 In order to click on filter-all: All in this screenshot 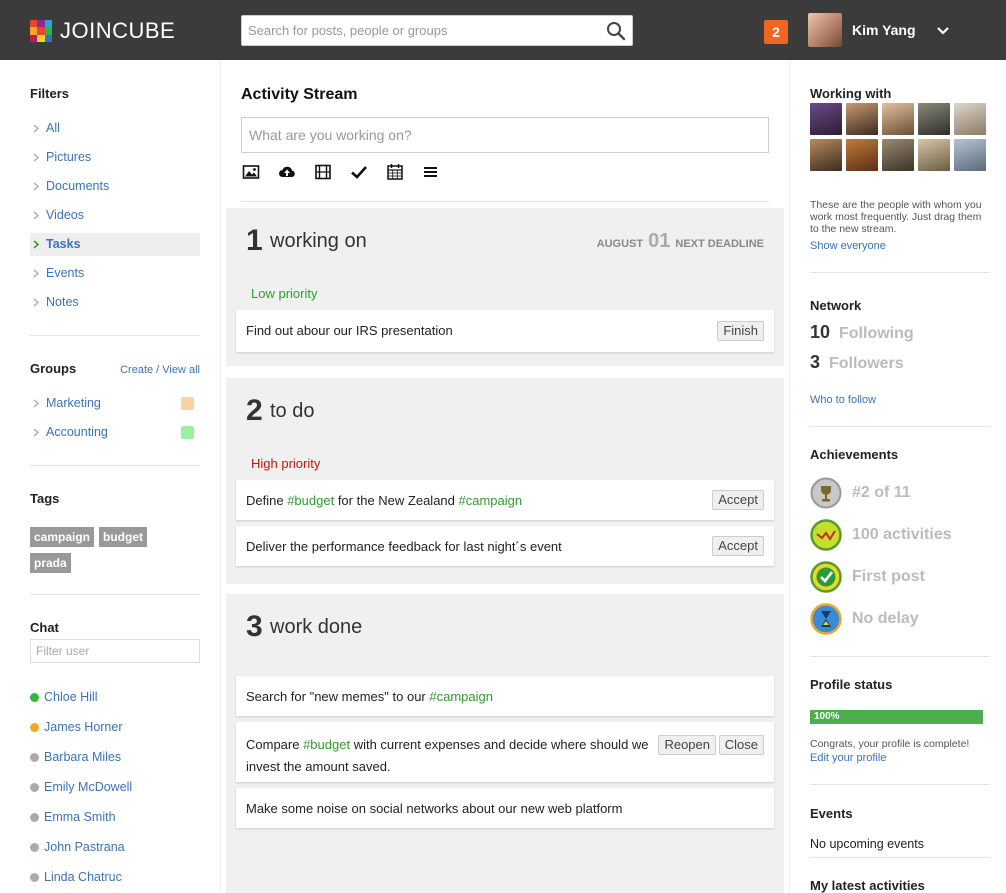, I will do `click(115, 128)`.